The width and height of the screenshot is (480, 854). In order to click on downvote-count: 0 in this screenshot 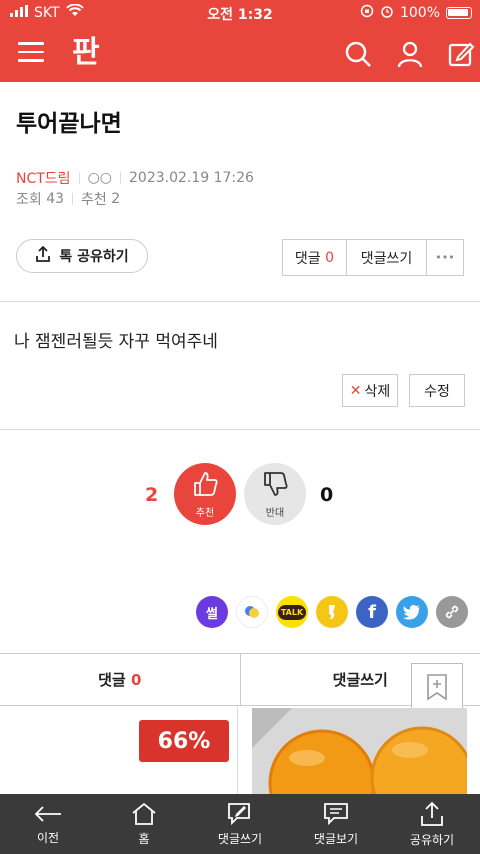, I will do `click(327, 495)`.